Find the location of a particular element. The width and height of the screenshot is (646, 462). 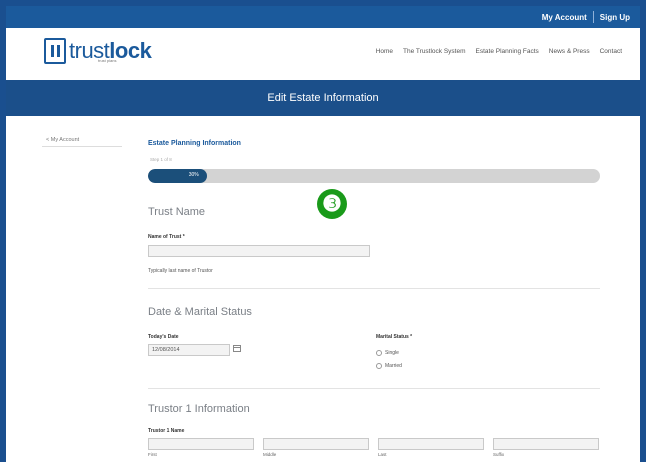

trustor1-middle-input is located at coordinates (316, 444).